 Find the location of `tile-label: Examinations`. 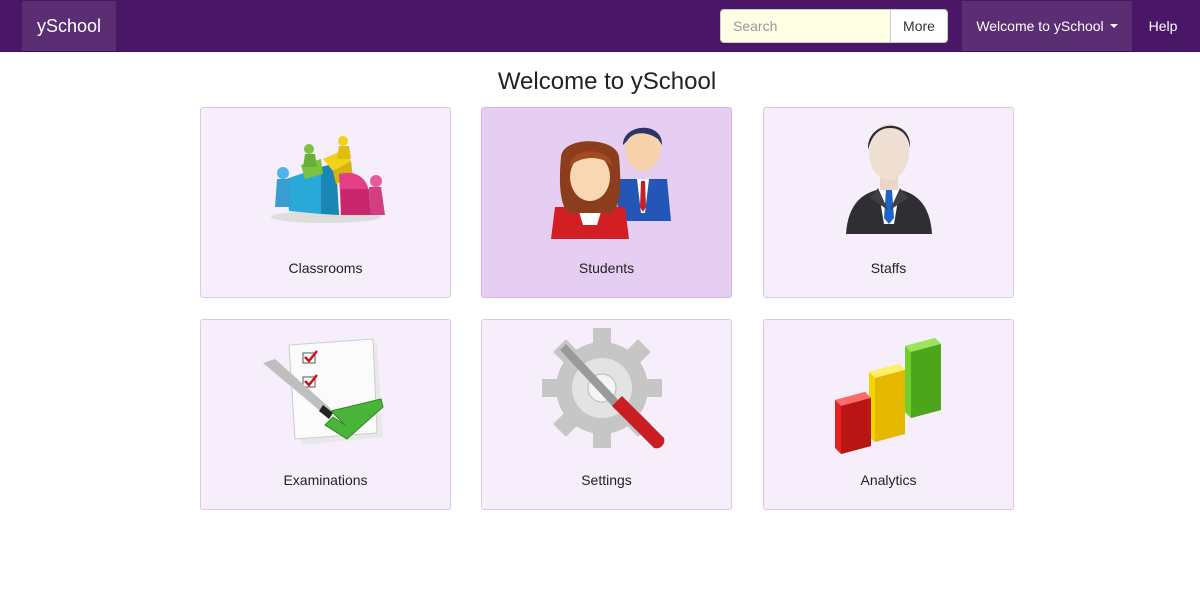

tile-label: Examinations is located at coordinates (325, 480).